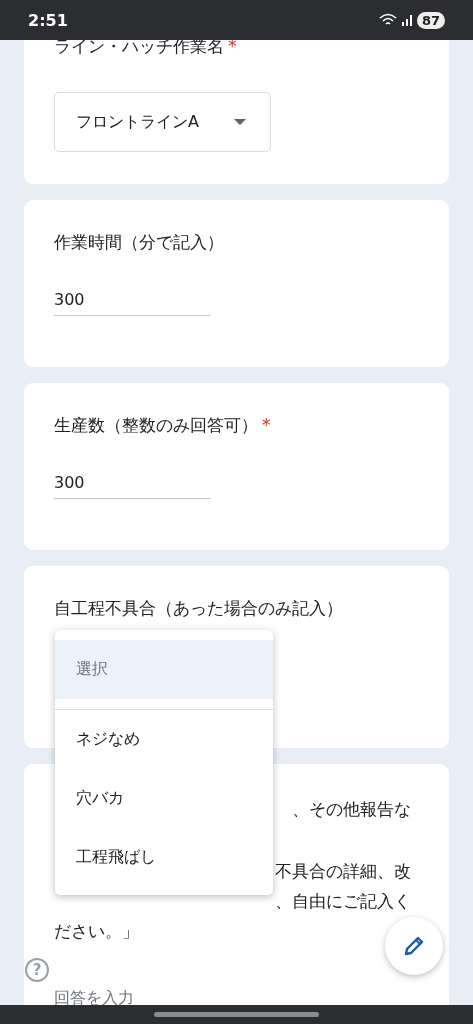 The width and height of the screenshot is (473, 1024). What do you see at coordinates (387, 20) in the screenshot?
I see `wifi-icon` at bounding box center [387, 20].